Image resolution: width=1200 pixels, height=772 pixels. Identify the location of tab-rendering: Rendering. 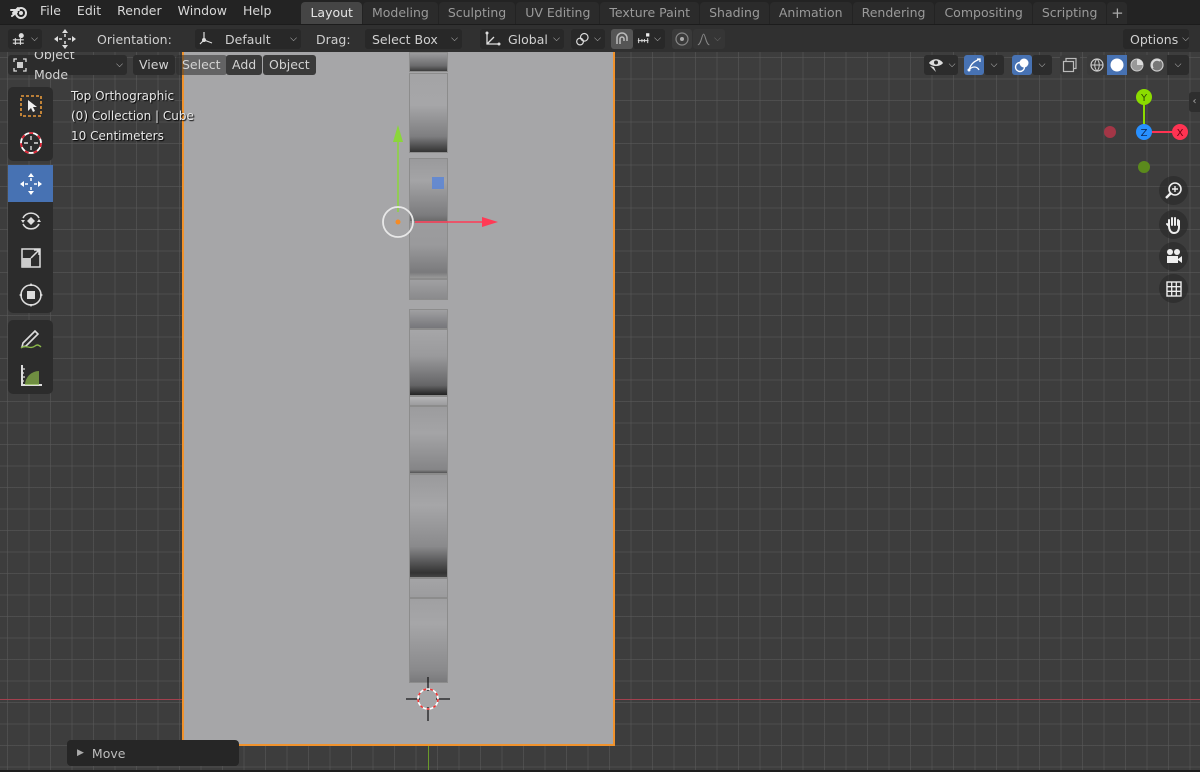
(893, 13).